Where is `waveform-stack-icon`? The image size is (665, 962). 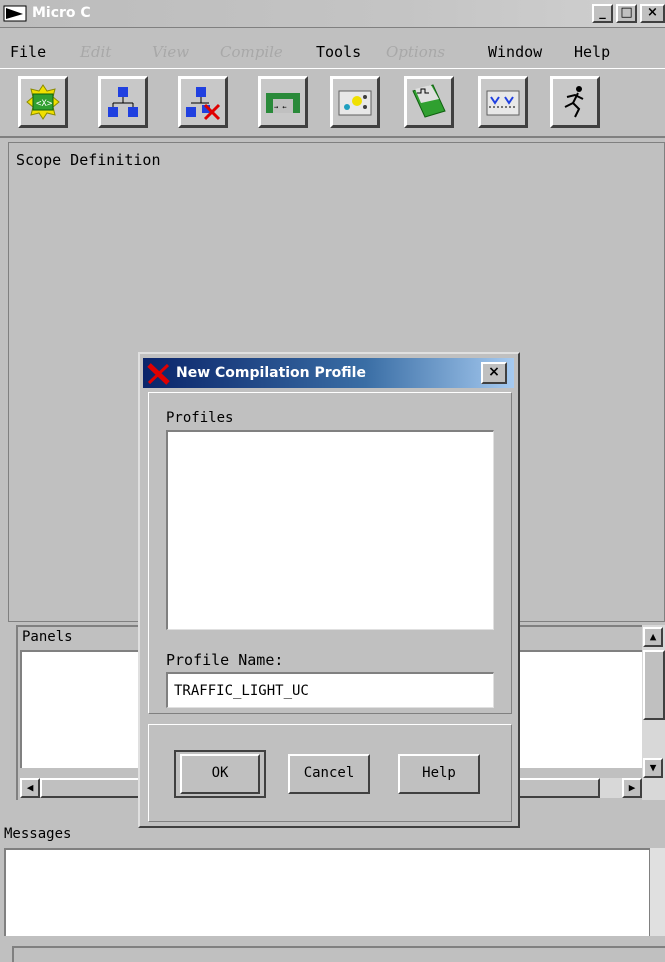
waveform-stack-icon is located at coordinates (429, 101).